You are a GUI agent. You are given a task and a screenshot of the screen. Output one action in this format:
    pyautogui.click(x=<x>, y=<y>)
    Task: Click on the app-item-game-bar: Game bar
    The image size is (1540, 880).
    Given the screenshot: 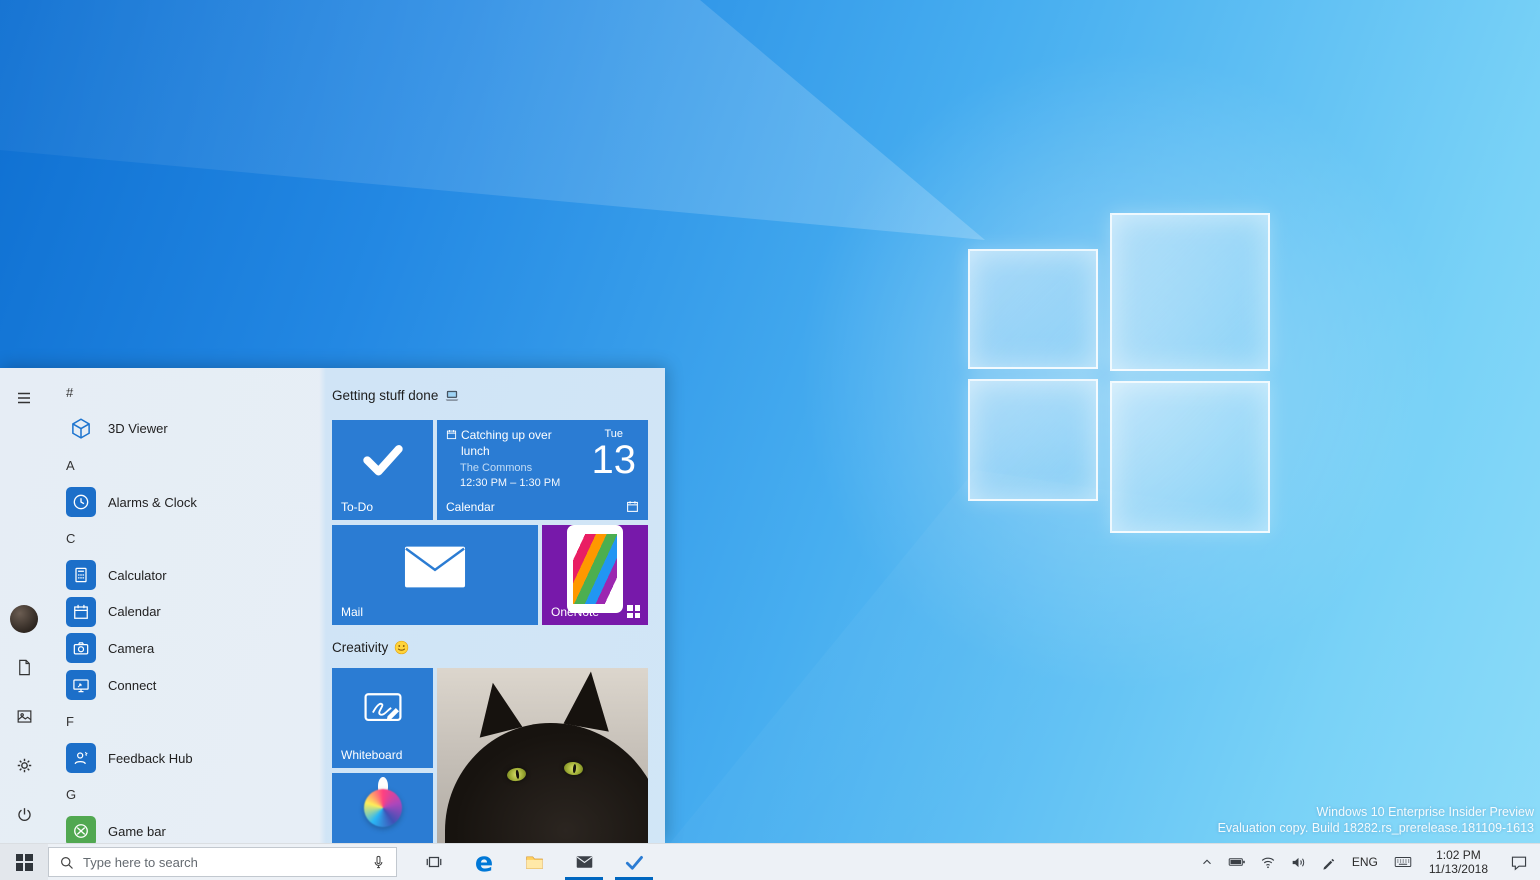 What is the action you would take?
    pyautogui.click(x=187, y=828)
    